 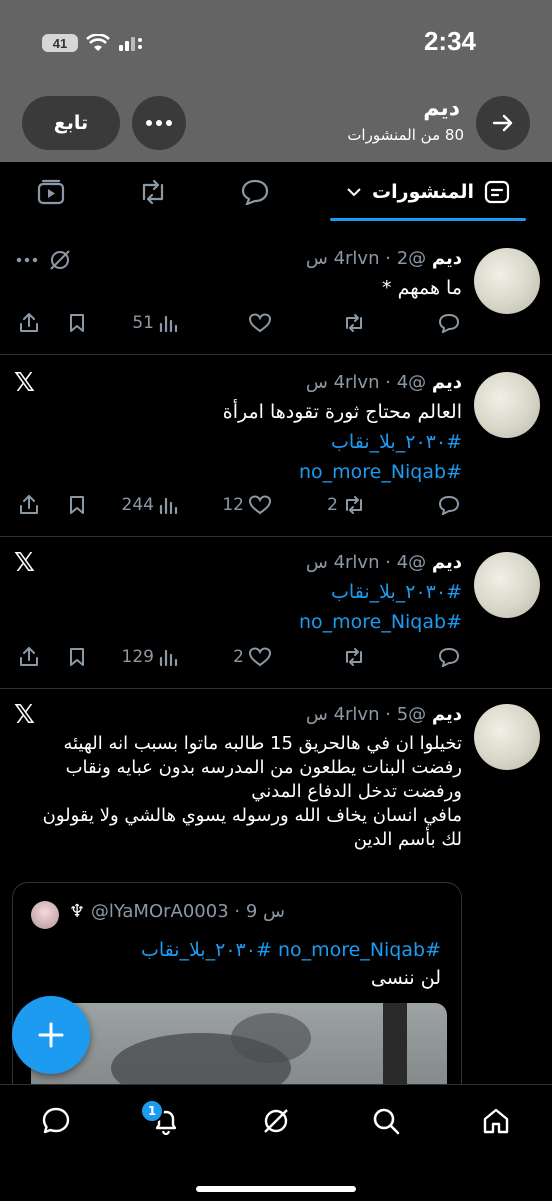 What do you see at coordinates (71, 123) in the screenshot?
I see `follow-button: تابع` at bounding box center [71, 123].